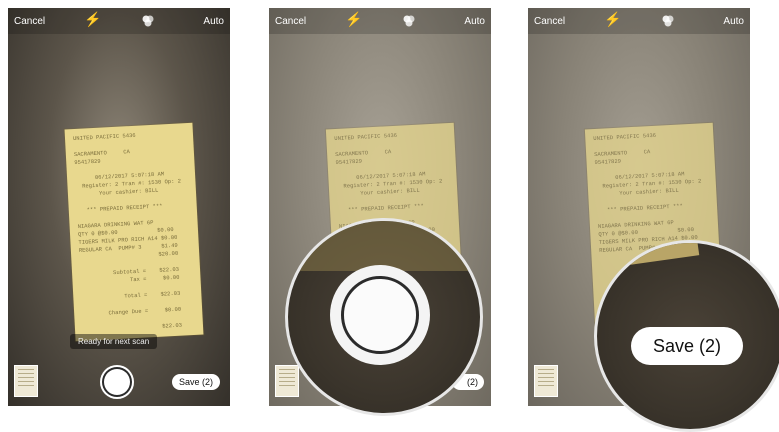  I want to click on status-message: Ready for next scan, so click(114, 341).